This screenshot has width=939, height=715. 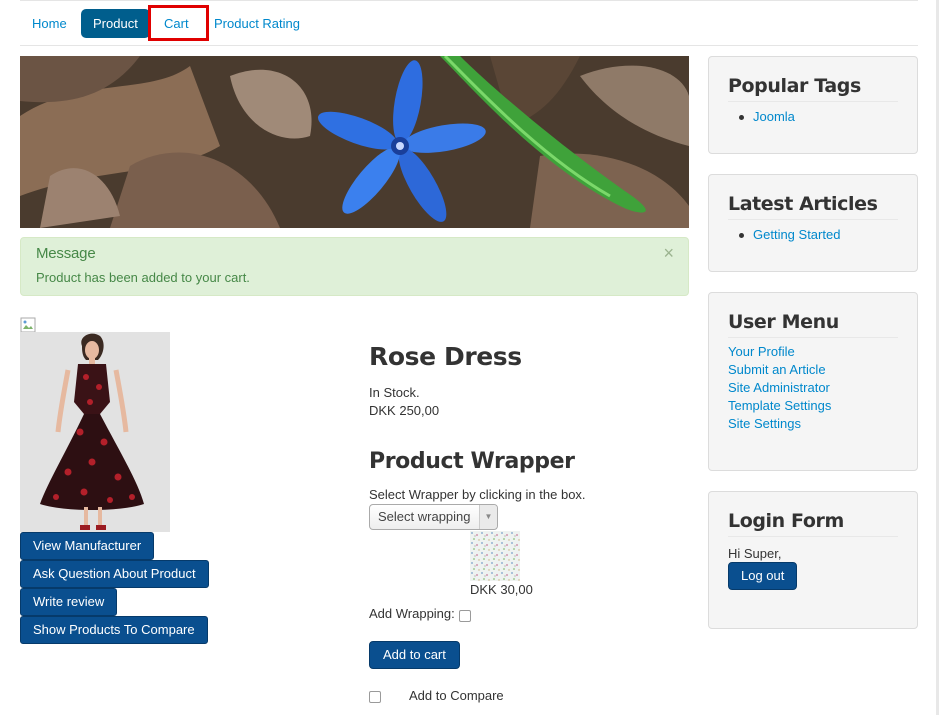 What do you see at coordinates (412, 613) in the screenshot?
I see `add-wrapping-label: Add Wrapping:` at bounding box center [412, 613].